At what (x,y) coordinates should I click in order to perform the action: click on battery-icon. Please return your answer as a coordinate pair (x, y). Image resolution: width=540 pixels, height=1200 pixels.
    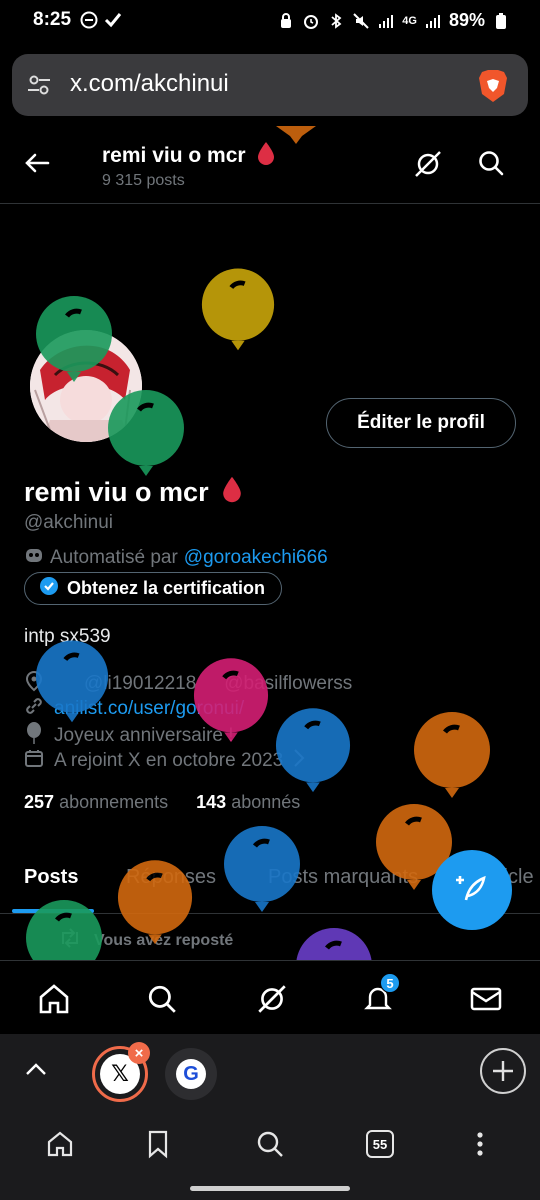
    Looking at the image, I should click on (501, 21).